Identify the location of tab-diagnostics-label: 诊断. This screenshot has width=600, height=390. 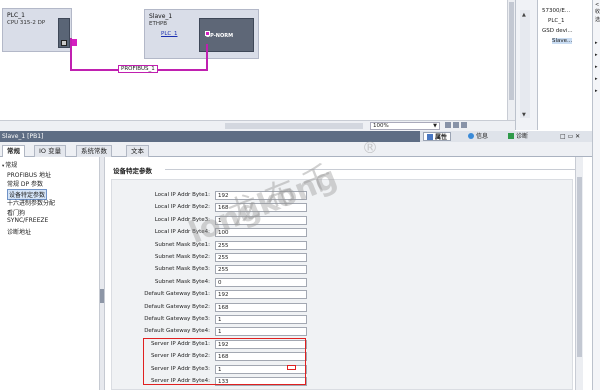
(522, 136).